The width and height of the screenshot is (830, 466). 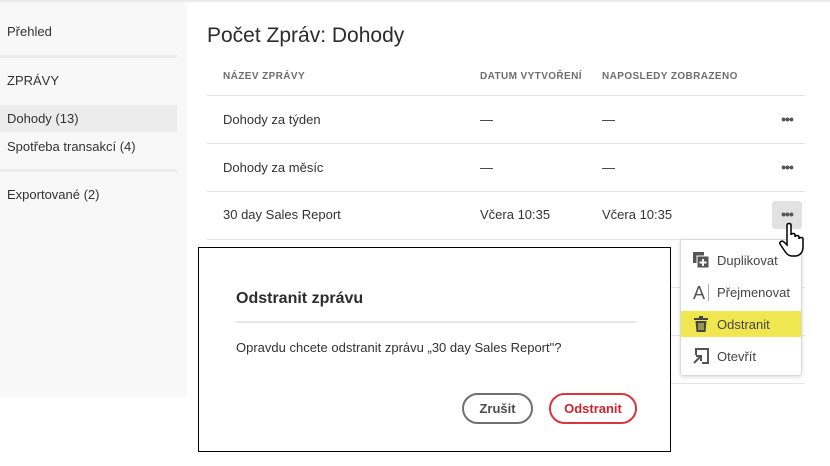 I want to click on report-name: Dohody za týden, so click(x=272, y=119).